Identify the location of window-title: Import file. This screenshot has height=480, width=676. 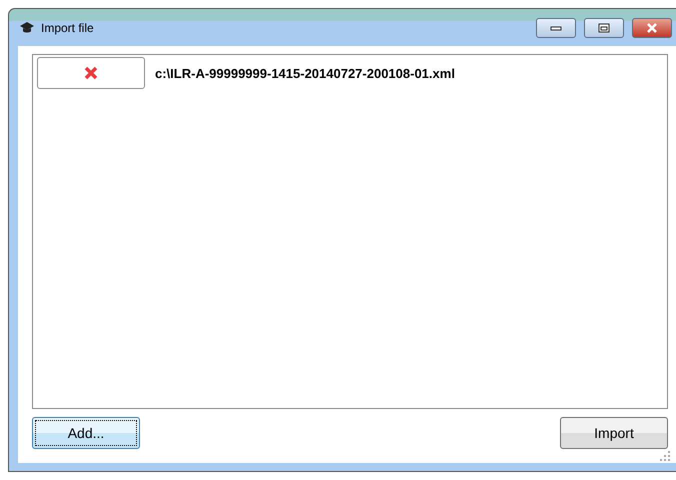
(68, 27).